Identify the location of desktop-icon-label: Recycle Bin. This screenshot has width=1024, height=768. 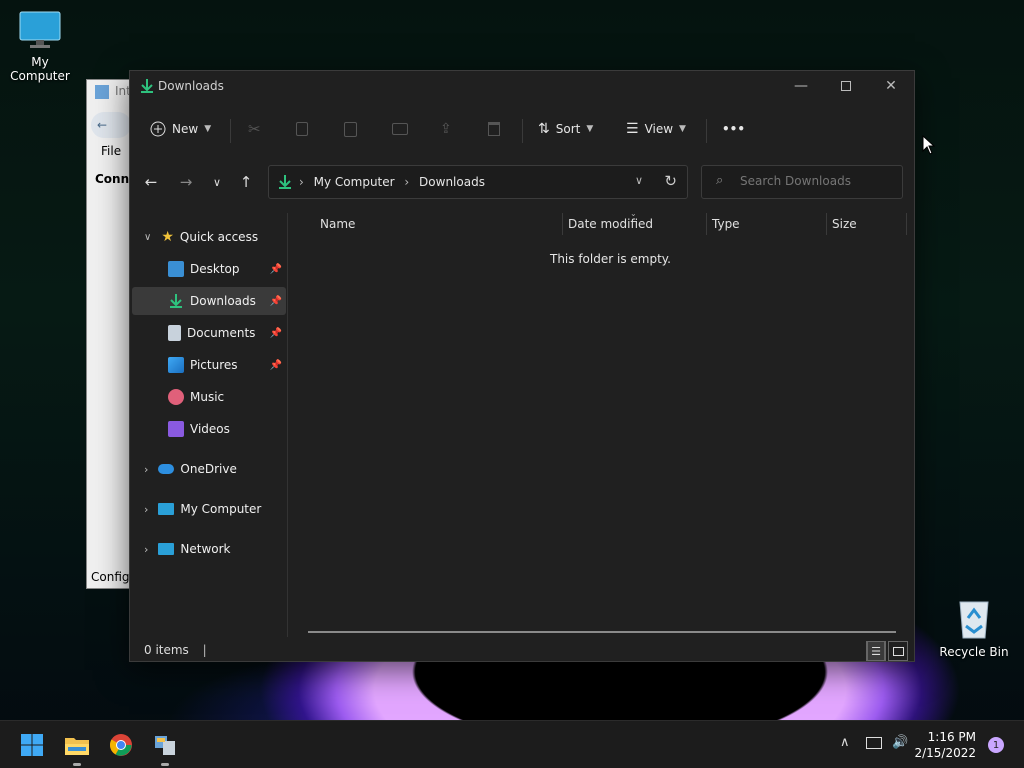
(974, 652).